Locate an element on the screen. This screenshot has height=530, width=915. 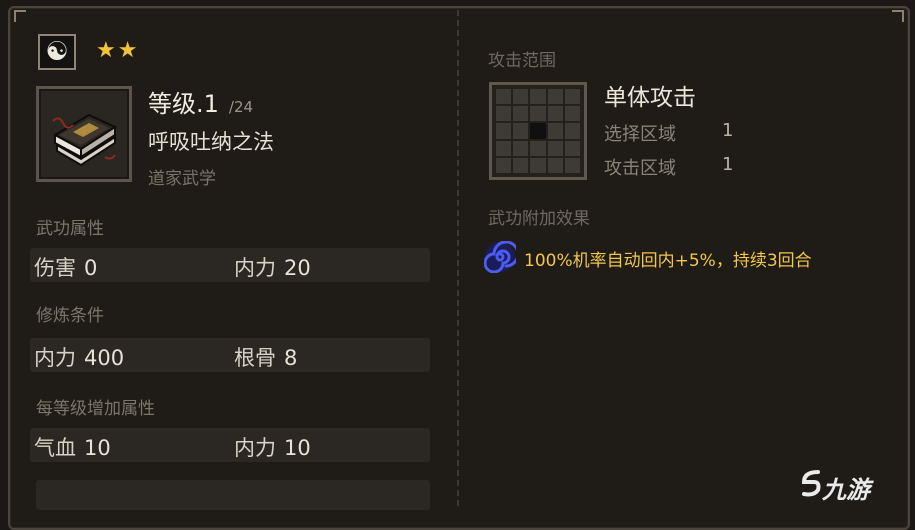
stat-row-per-level: 气血 10 内力 10 is located at coordinates (230, 445).